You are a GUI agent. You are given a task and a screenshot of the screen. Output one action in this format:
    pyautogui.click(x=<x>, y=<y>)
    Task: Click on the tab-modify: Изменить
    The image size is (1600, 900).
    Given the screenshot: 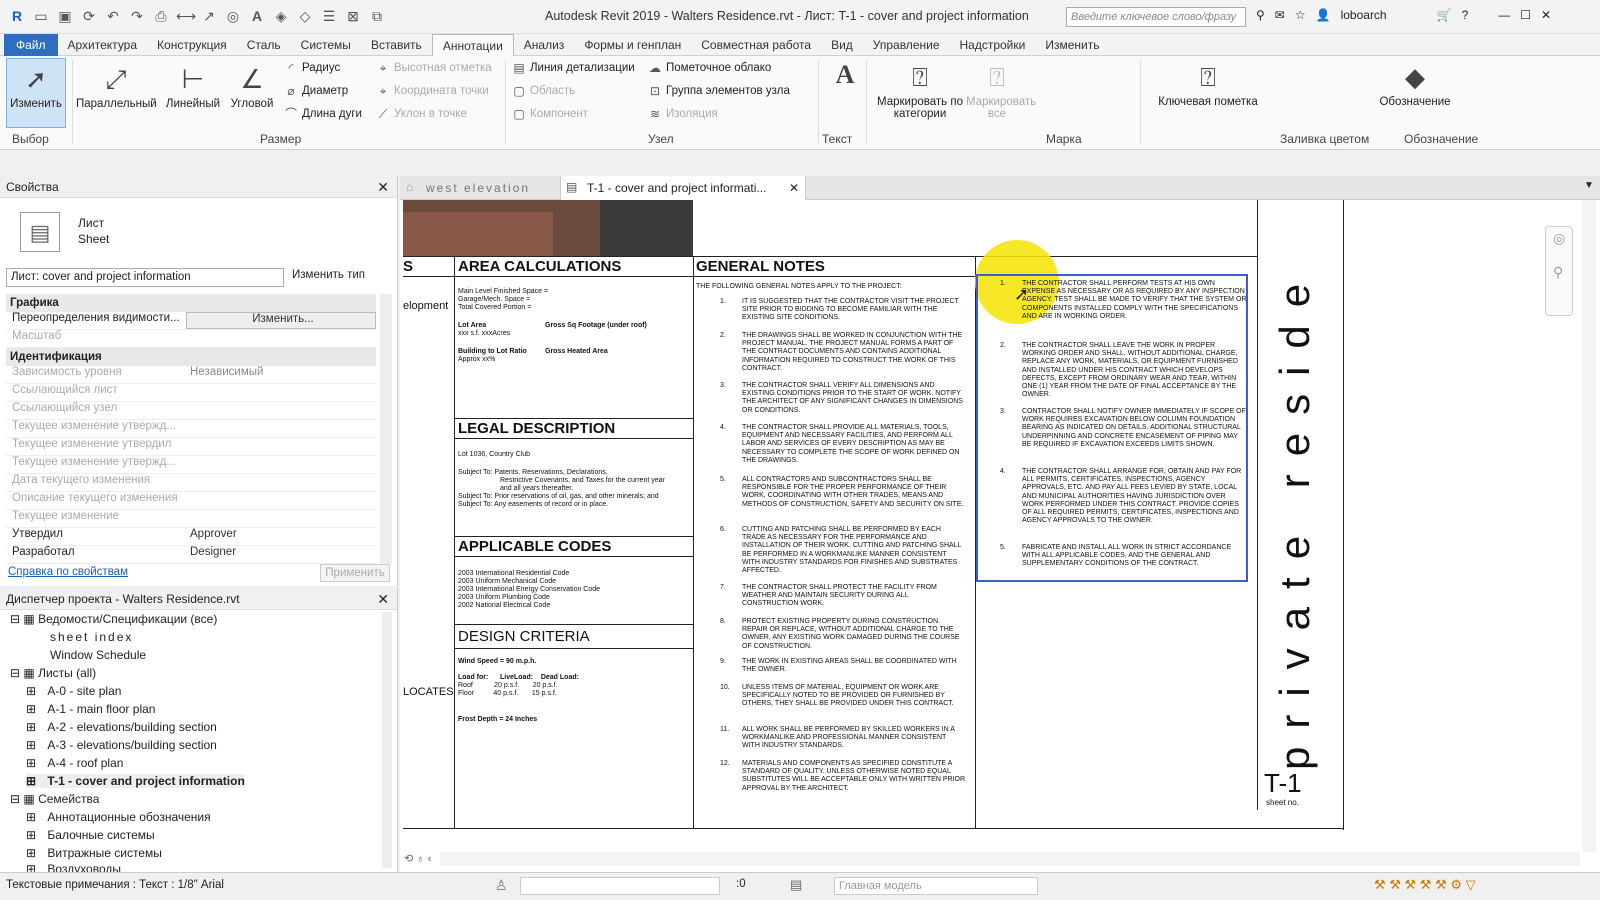 What is the action you would take?
    pyautogui.click(x=1072, y=45)
    